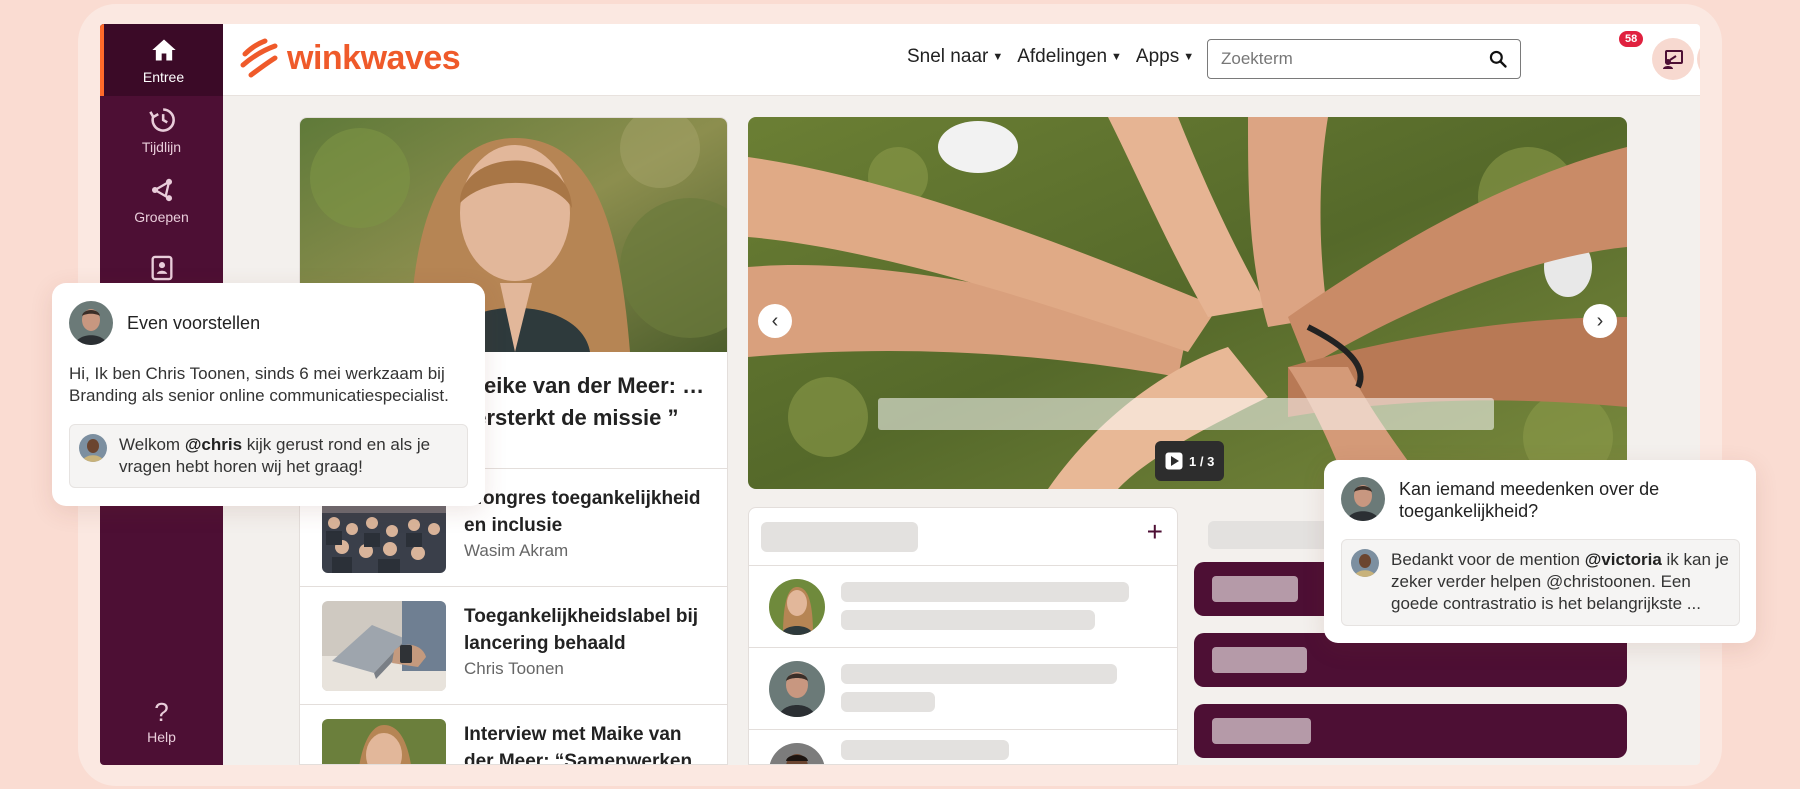  What do you see at coordinates (1155, 532) in the screenshot?
I see `add-group-button: +` at bounding box center [1155, 532].